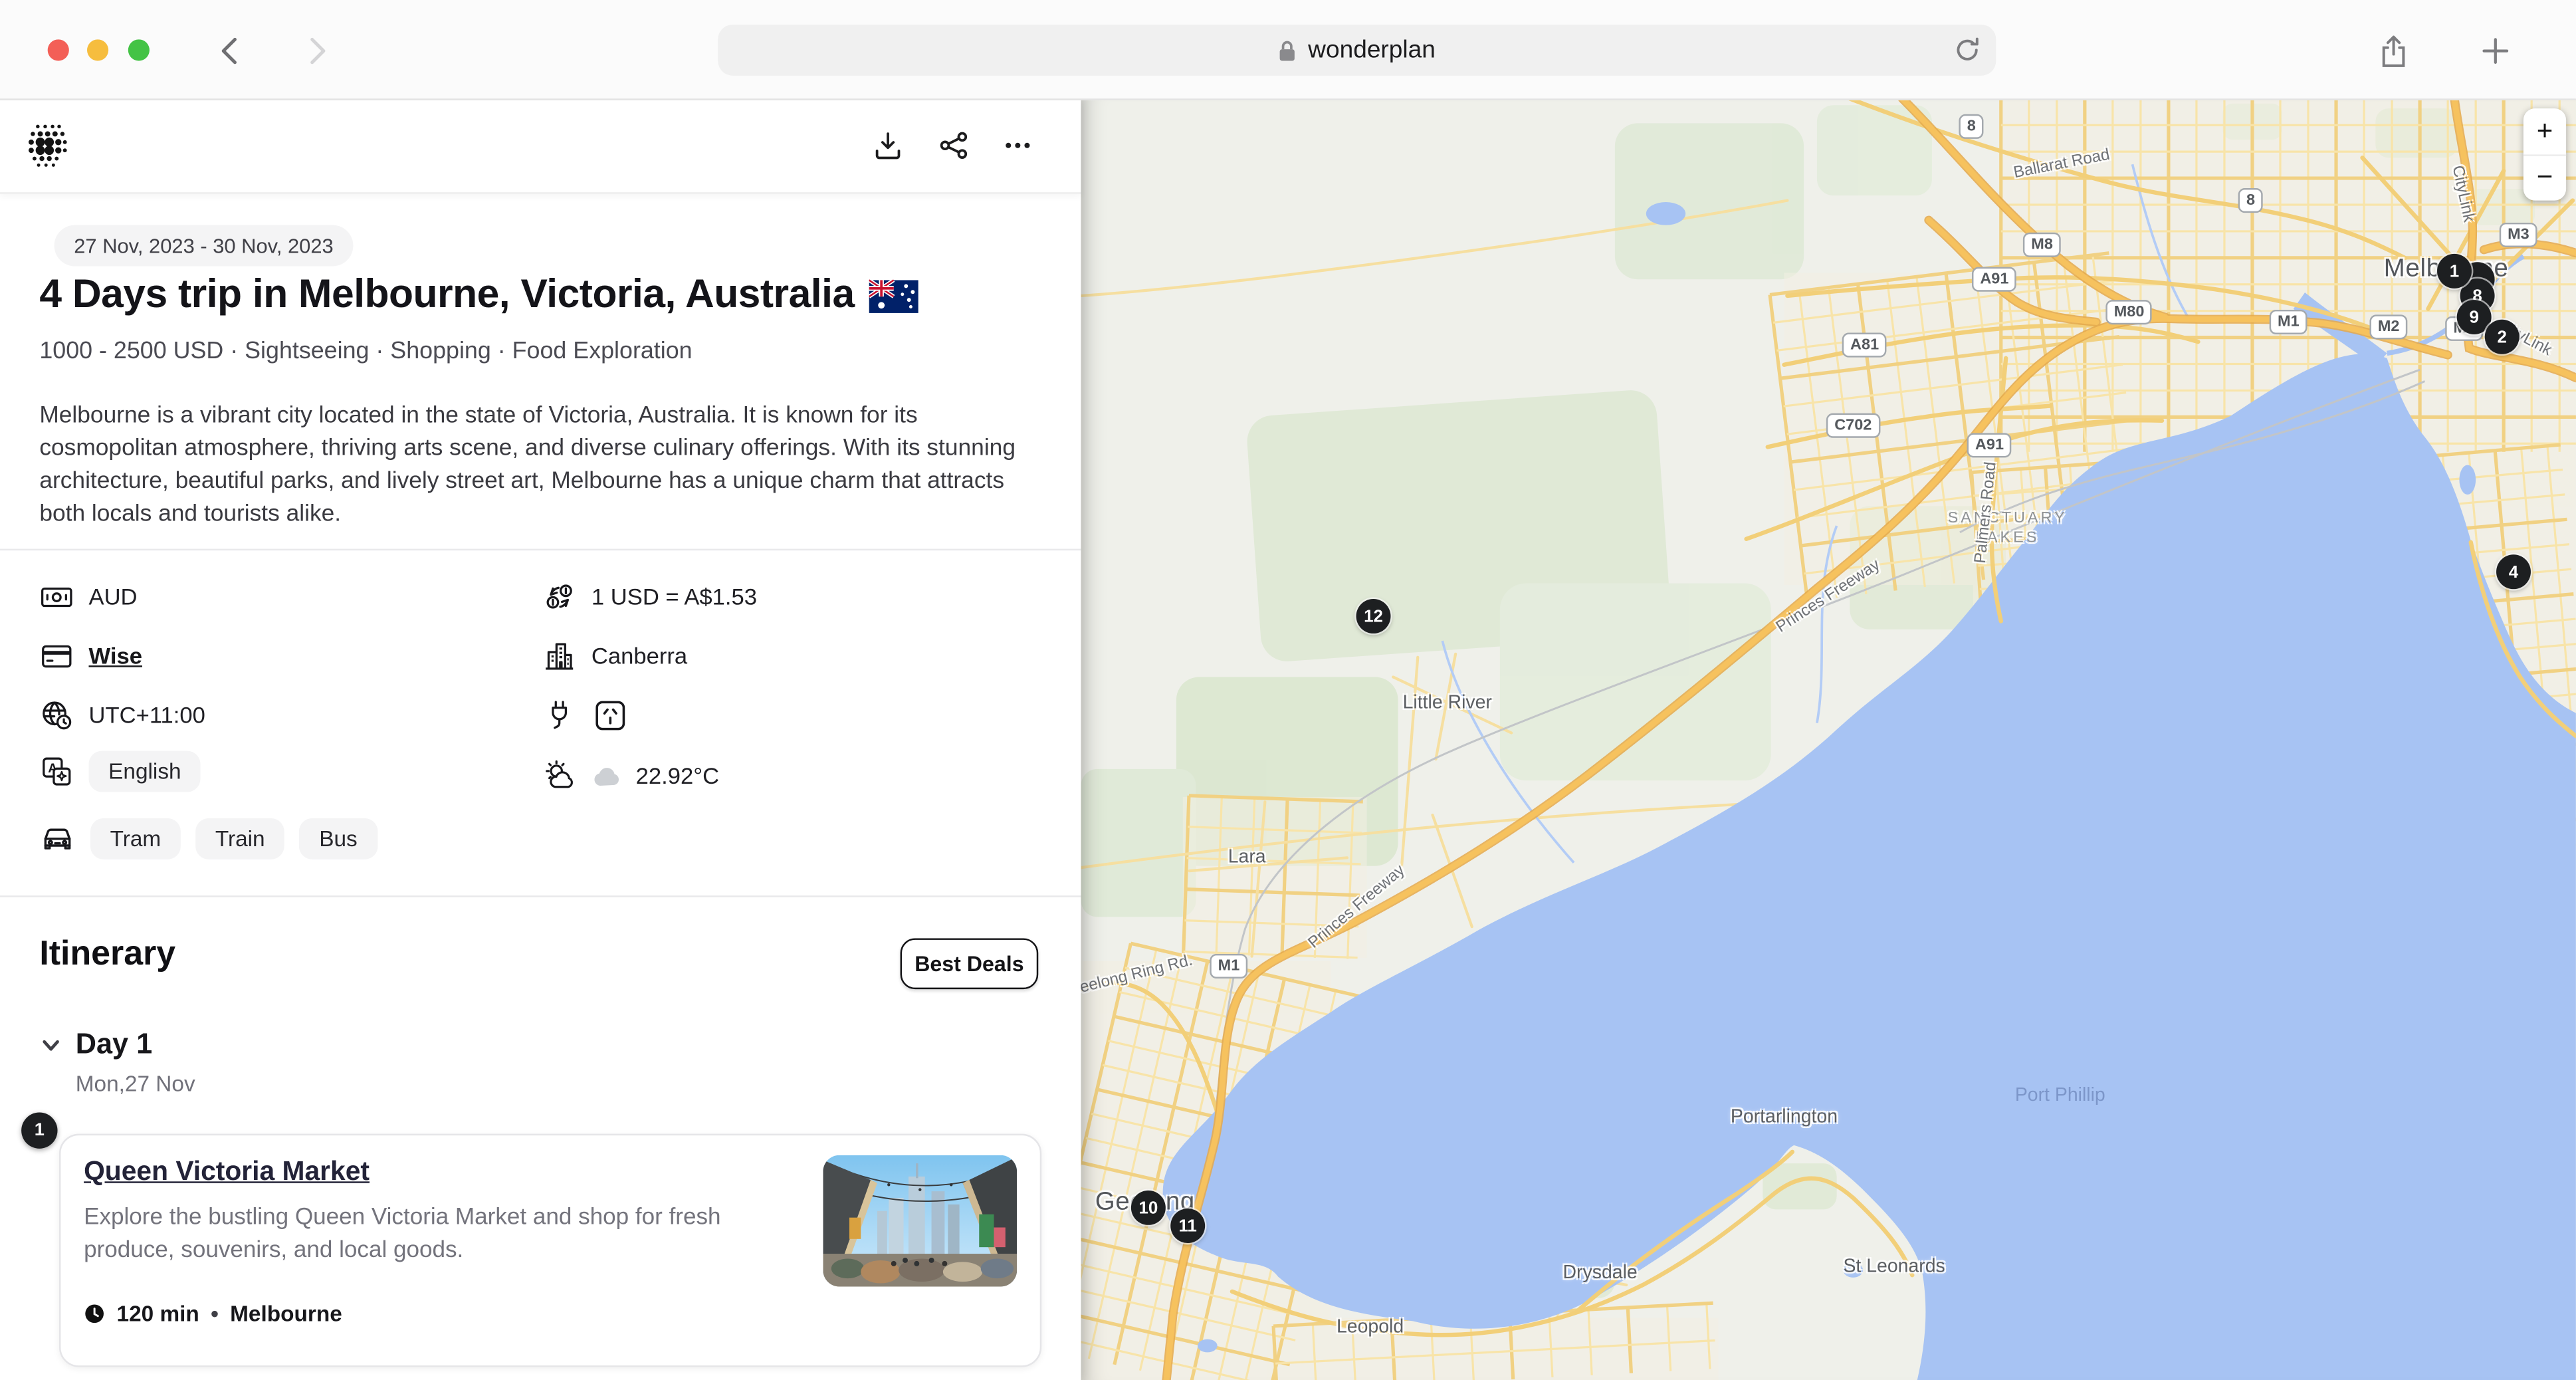 This screenshot has height=1380, width=2576. Describe the element at coordinates (2513, 572) in the screenshot. I see `map-marker-4: 4` at that location.